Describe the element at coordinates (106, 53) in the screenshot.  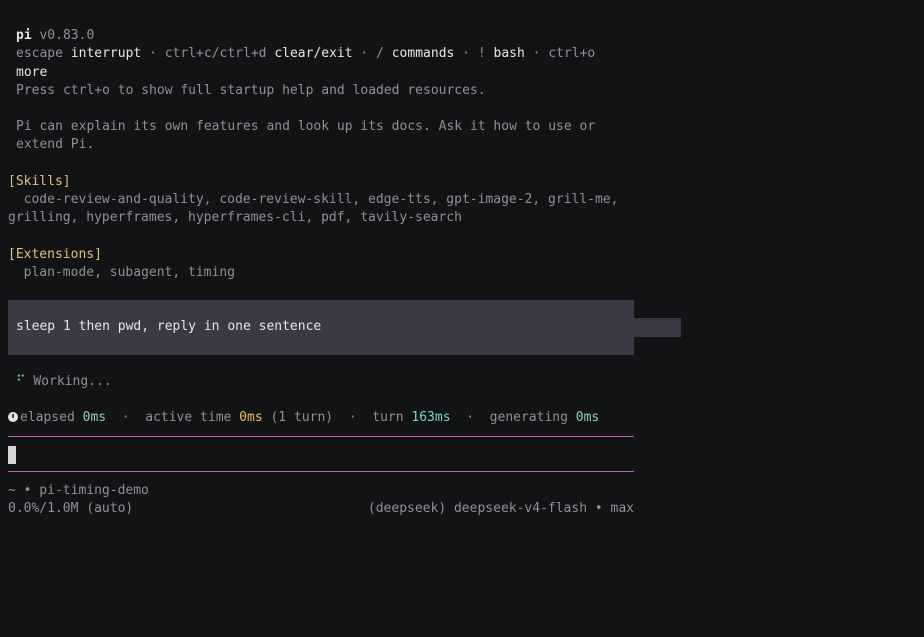
I see `action-interrupt: interrupt` at that location.